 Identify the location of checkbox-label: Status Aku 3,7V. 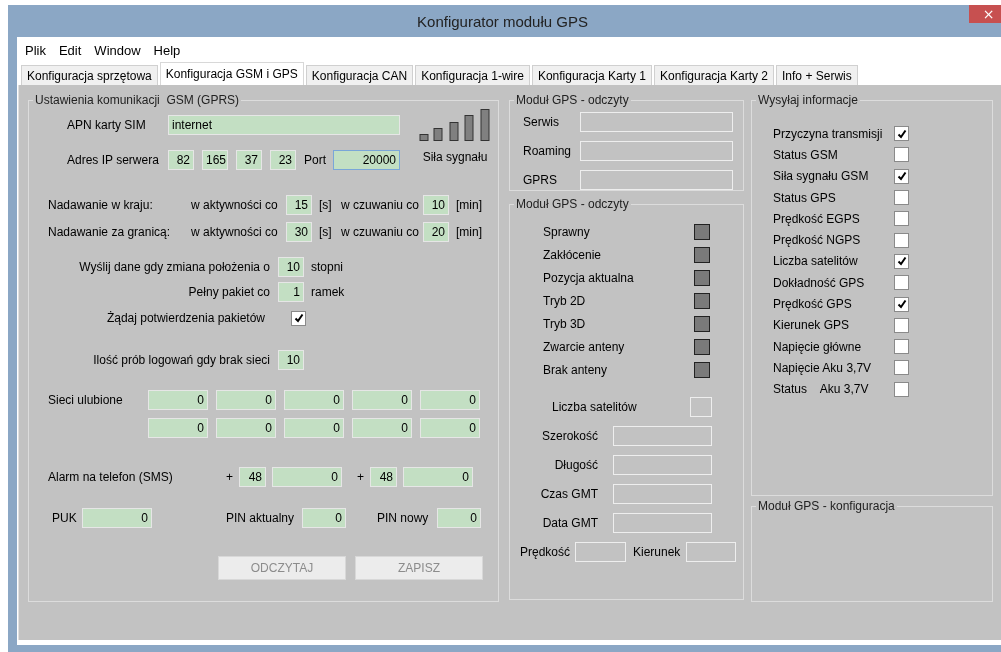
(821, 389).